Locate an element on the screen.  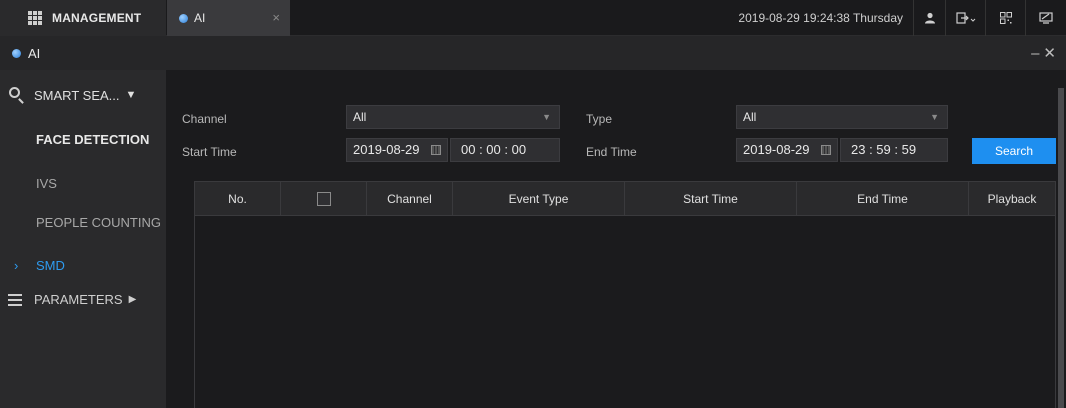
tab-close-icon: × is located at coordinates (276, 17).